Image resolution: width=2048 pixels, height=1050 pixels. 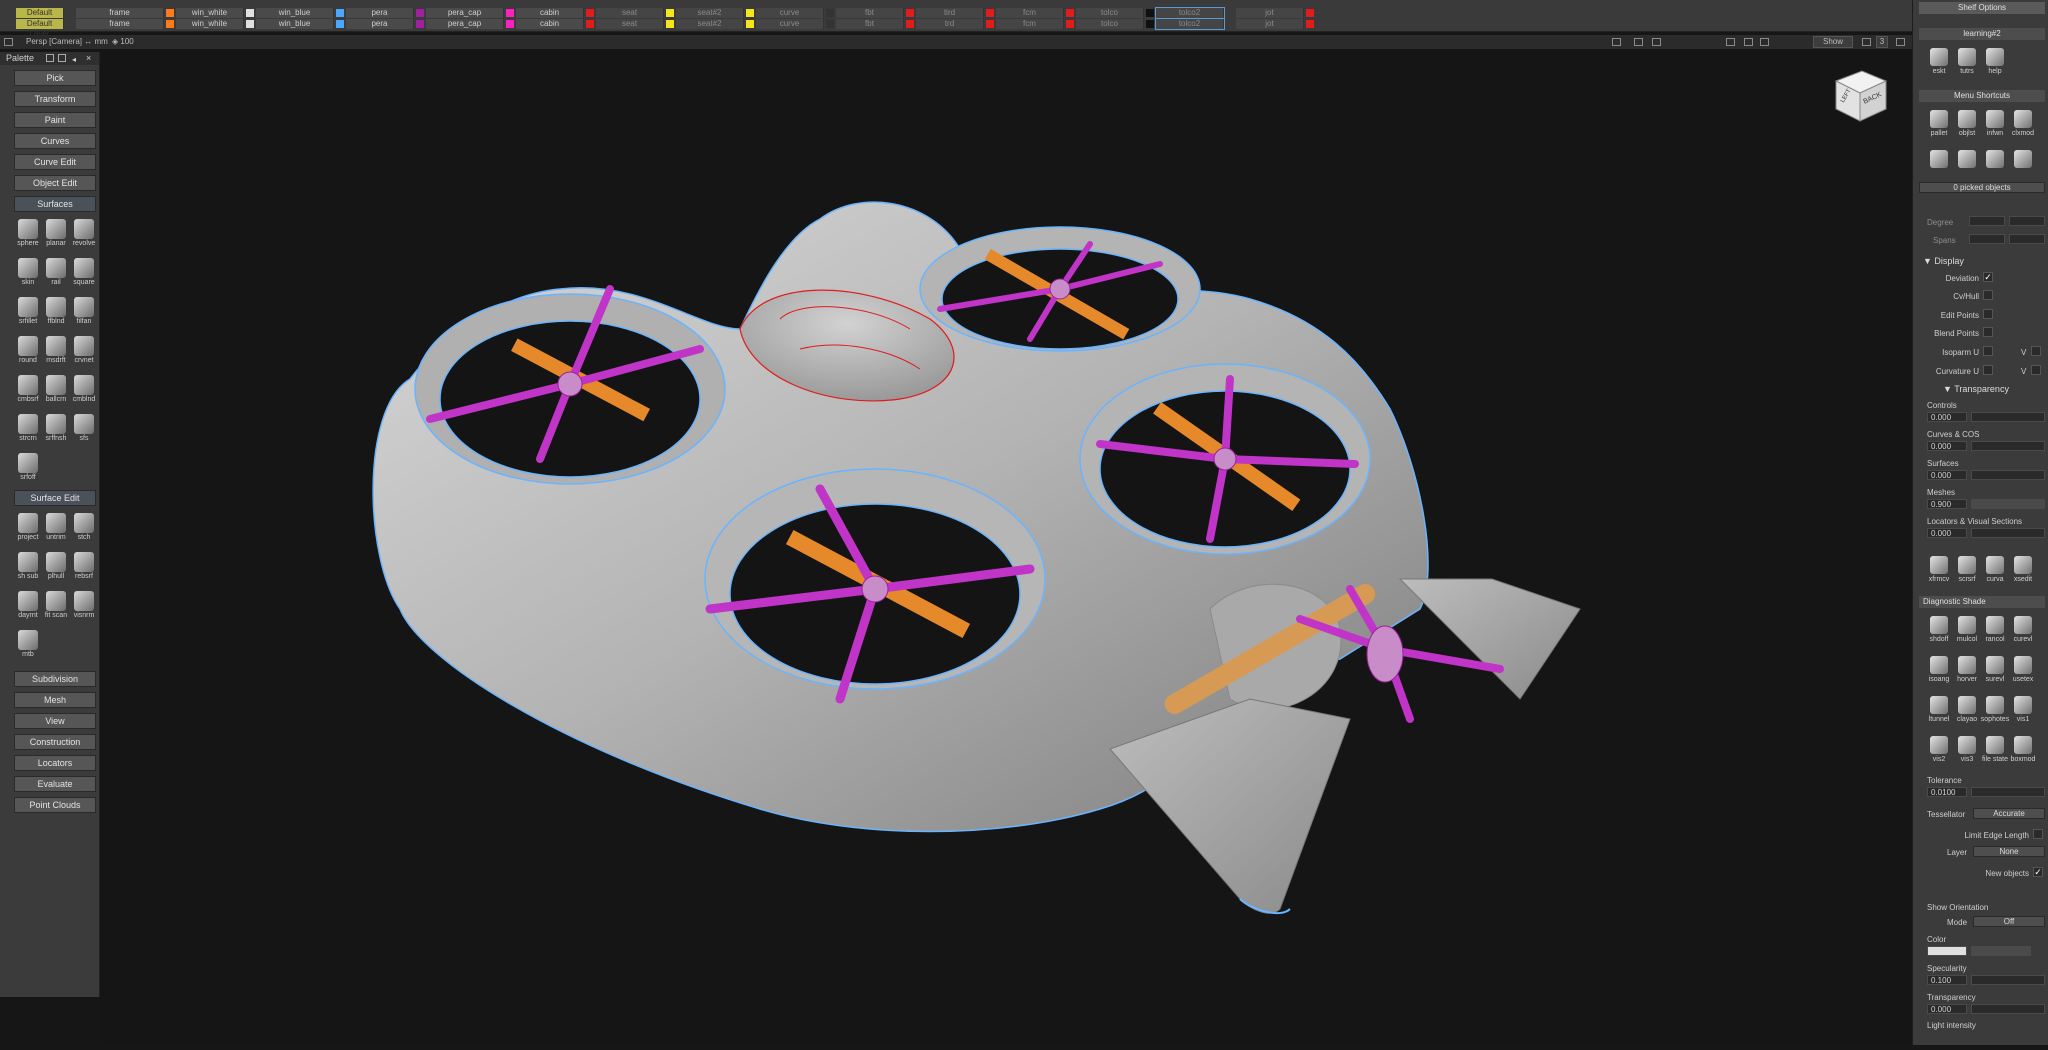 I want to click on meshes-field: 0.900, so click(x=1947, y=504).